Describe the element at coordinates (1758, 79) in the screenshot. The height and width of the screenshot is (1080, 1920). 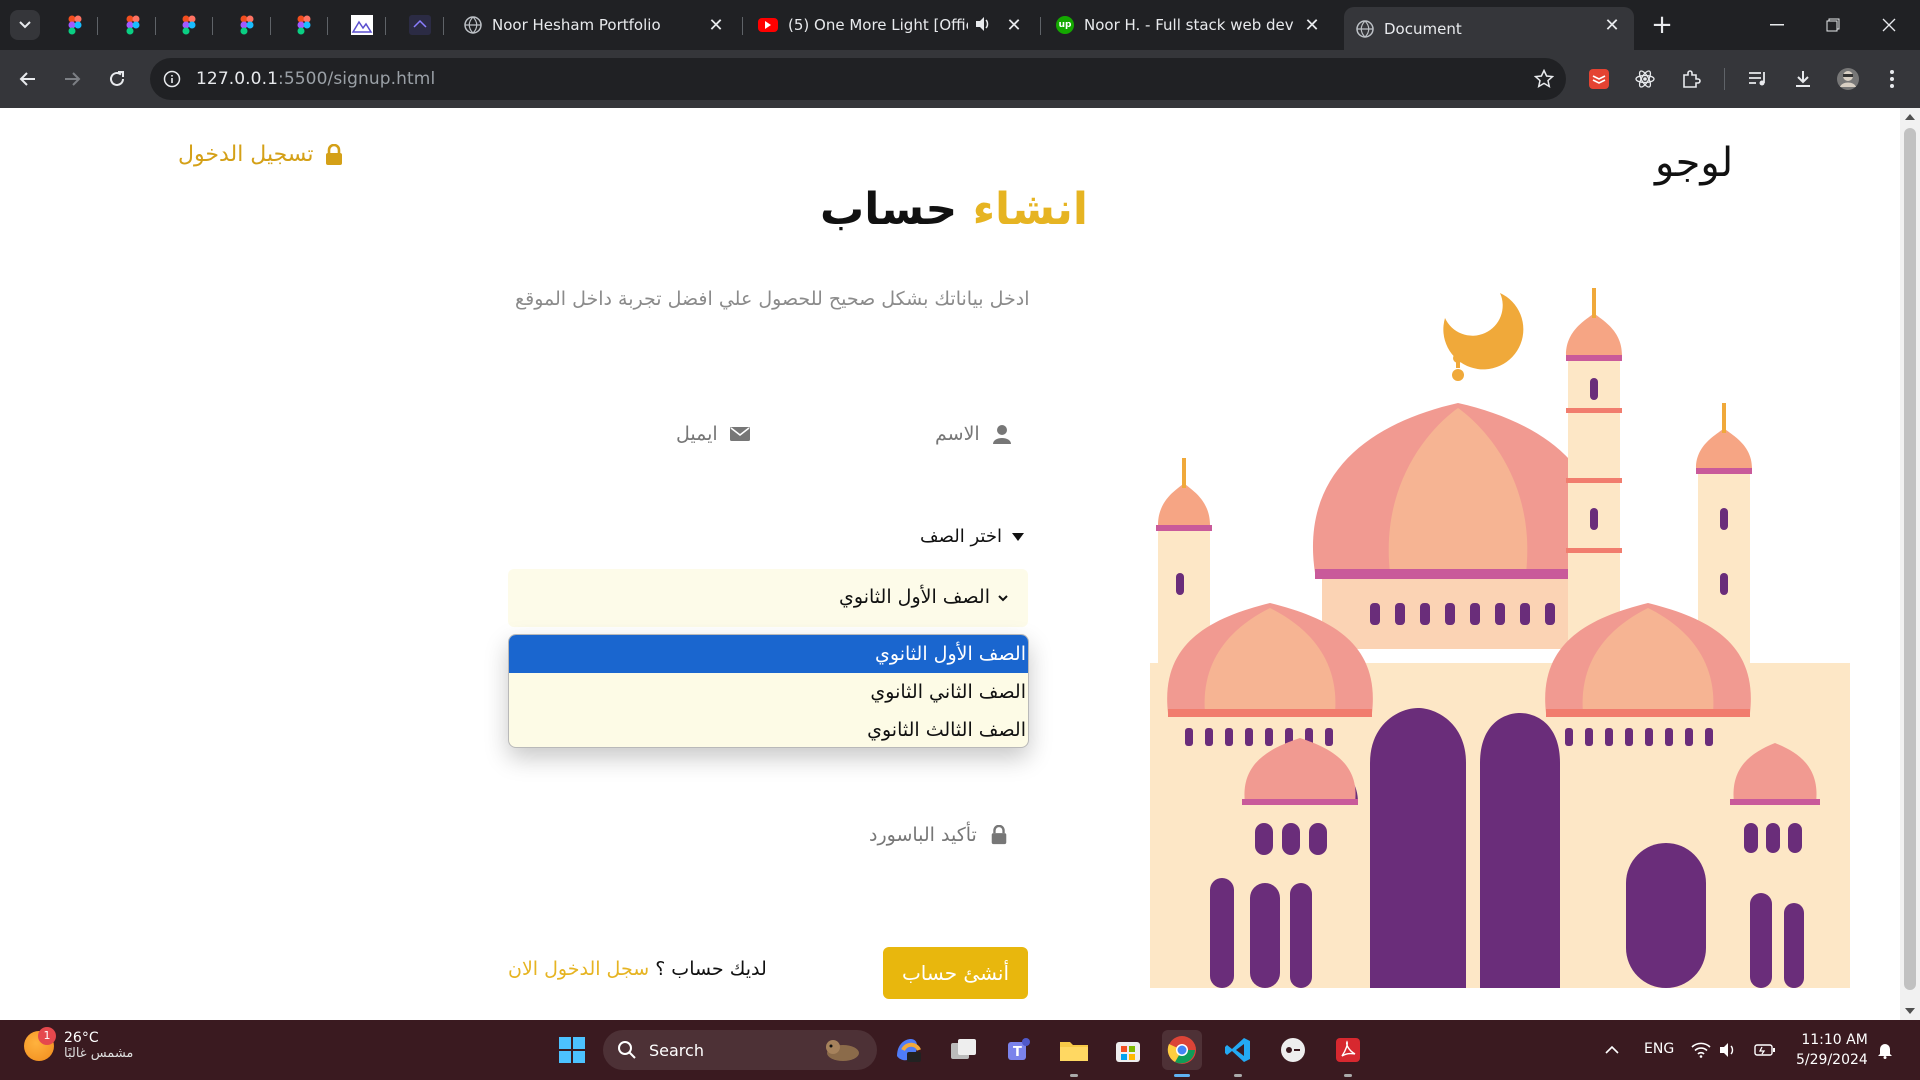
I see `media-controls-icon` at that location.